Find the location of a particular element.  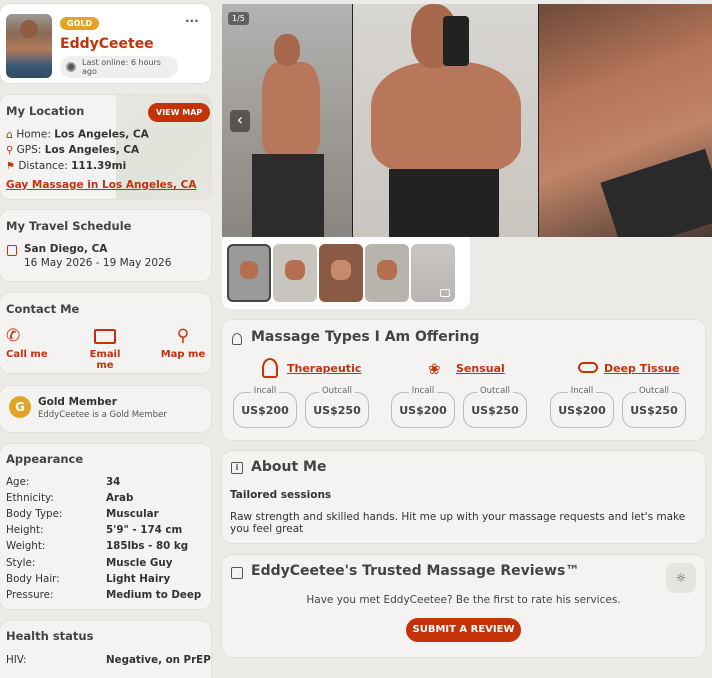

view-map-button: VIEW MAP is located at coordinates (179, 112).